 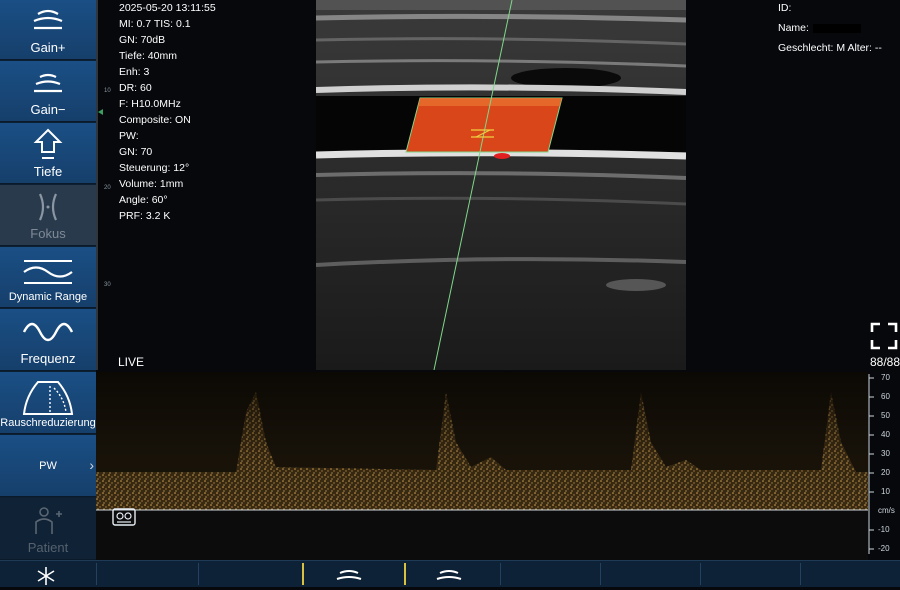 What do you see at coordinates (48, 109) in the screenshot?
I see `gain-minus-label: Gain−` at bounding box center [48, 109].